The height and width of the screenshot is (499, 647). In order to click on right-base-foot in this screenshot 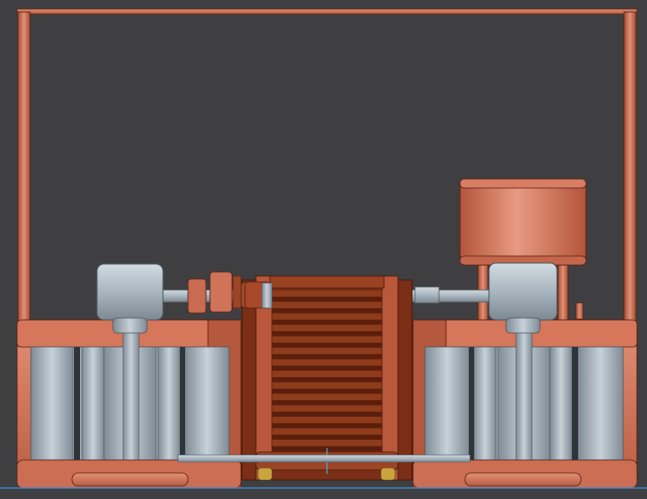, I will do `click(523, 479)`.